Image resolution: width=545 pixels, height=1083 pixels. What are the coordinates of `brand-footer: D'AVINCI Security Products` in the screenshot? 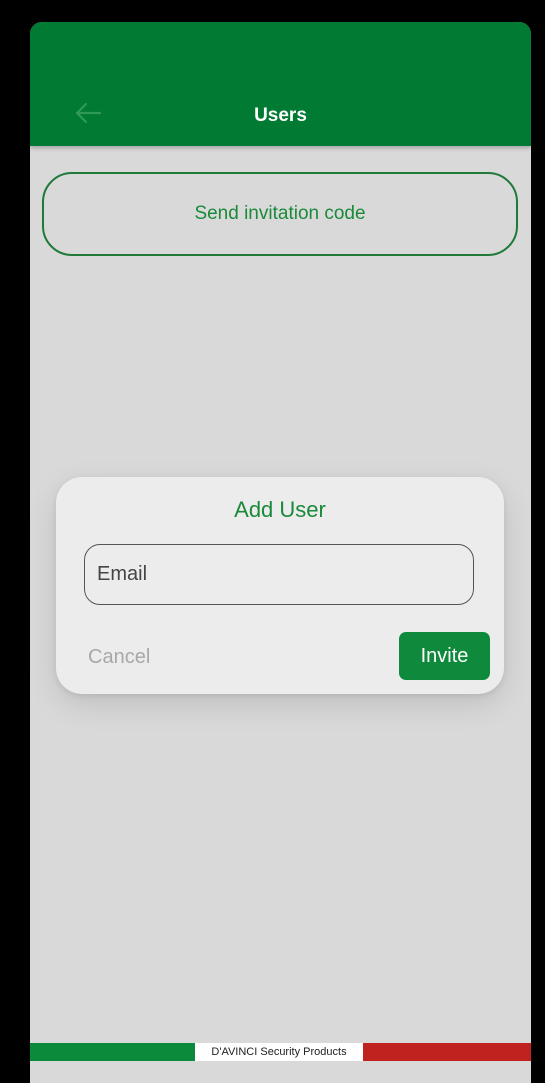 It's located at (280, 1052).